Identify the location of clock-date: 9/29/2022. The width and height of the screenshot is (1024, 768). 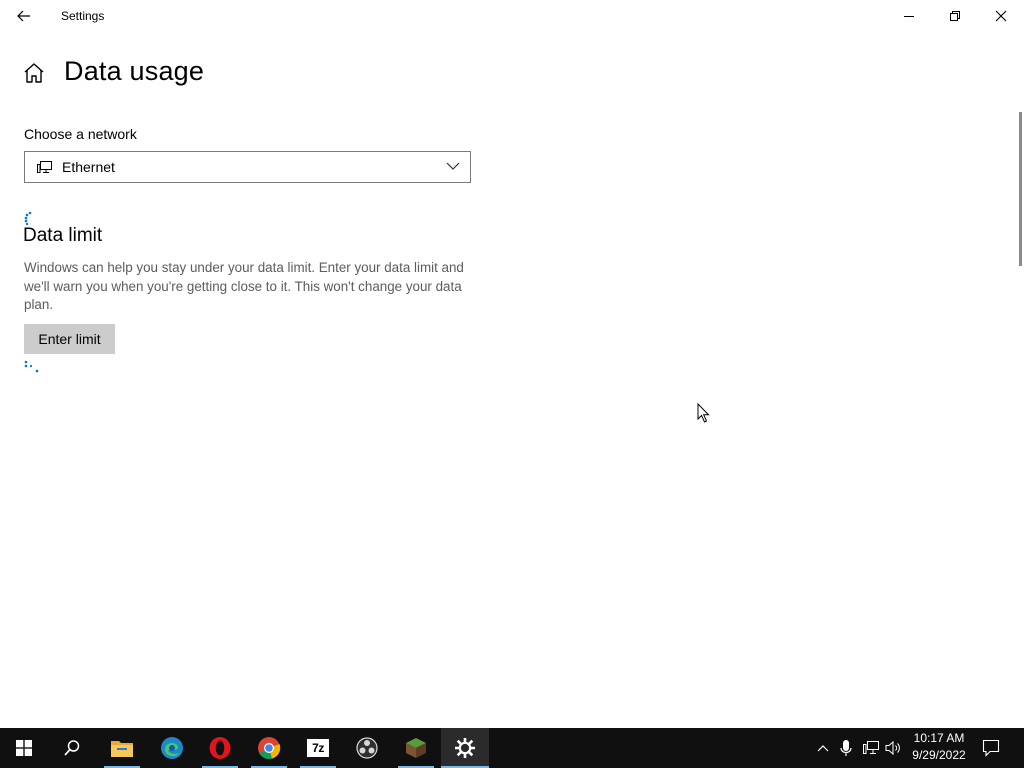
(939, 755).